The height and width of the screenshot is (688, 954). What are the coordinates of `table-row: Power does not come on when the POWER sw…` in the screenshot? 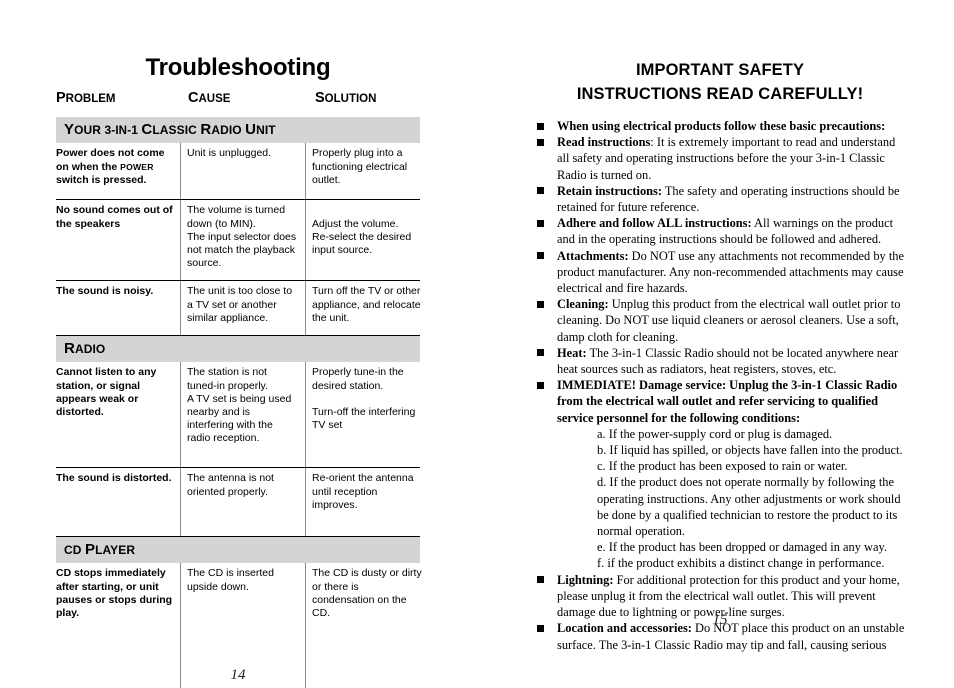 It's located at (238, 172).